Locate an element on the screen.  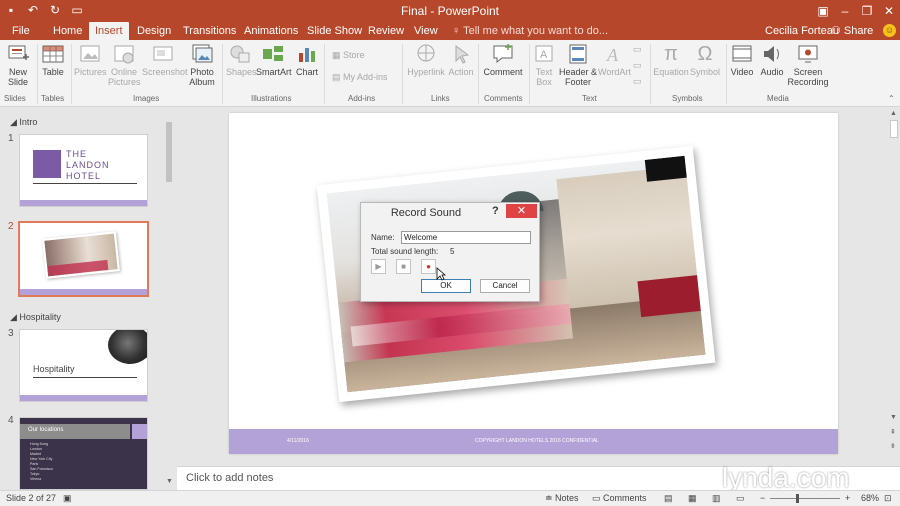
my-addins-label: My Add-ins is located at coordinates (365, 77).